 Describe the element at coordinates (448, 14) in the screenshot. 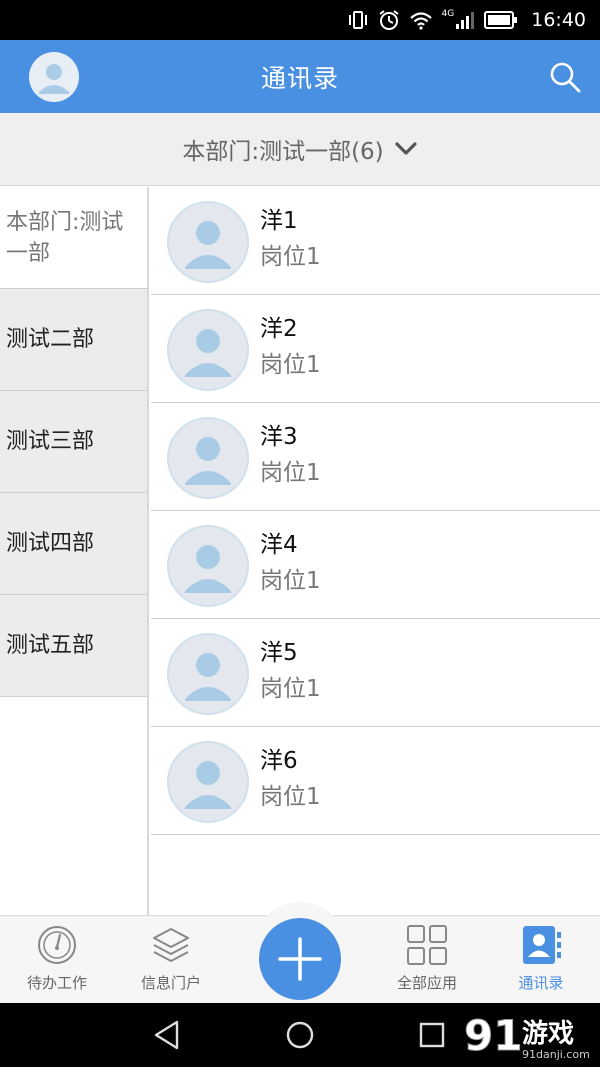

I see `network-type-label: 4G` at that location.